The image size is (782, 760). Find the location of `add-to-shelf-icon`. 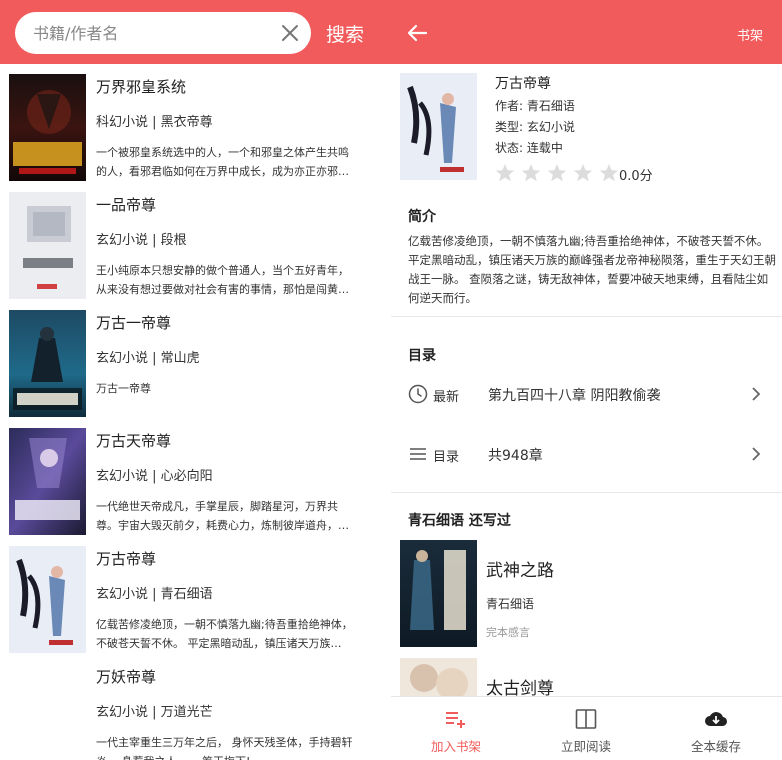

add-to-shelf-icon is located at coordinates (455, 720).